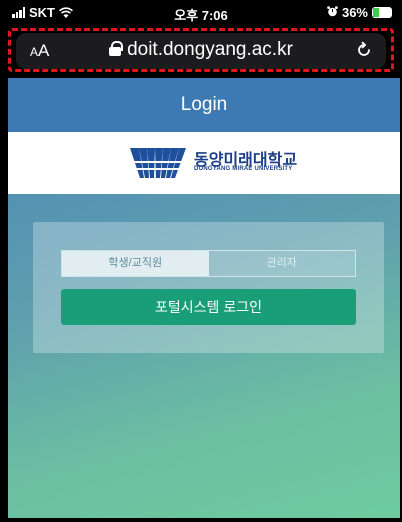 This screenshot has height=522, width=402. What do you see at coordinates (208, 307) in the screenshot?
I see `portal-login-button: 포털시스템 로그인` at bounding box center [208, 307].